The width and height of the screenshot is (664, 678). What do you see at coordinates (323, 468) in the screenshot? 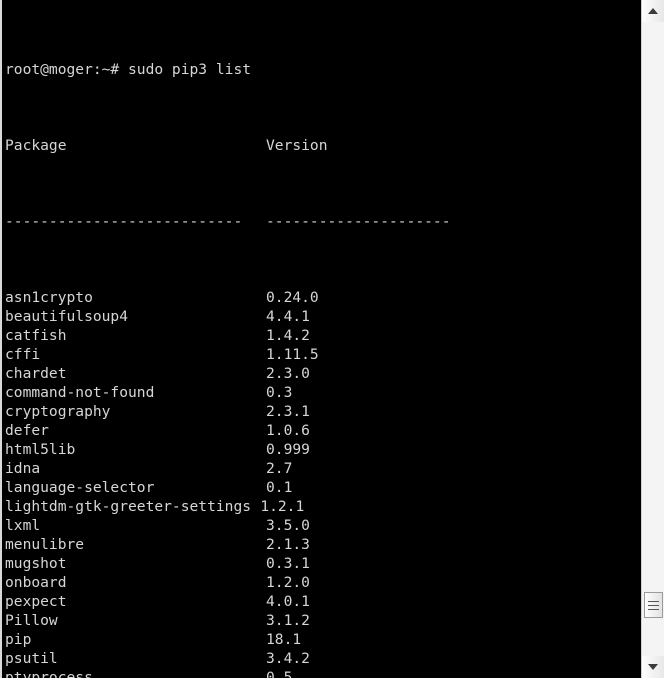
I see `package-row: idna 2.7` at bounding box center [323, 468].